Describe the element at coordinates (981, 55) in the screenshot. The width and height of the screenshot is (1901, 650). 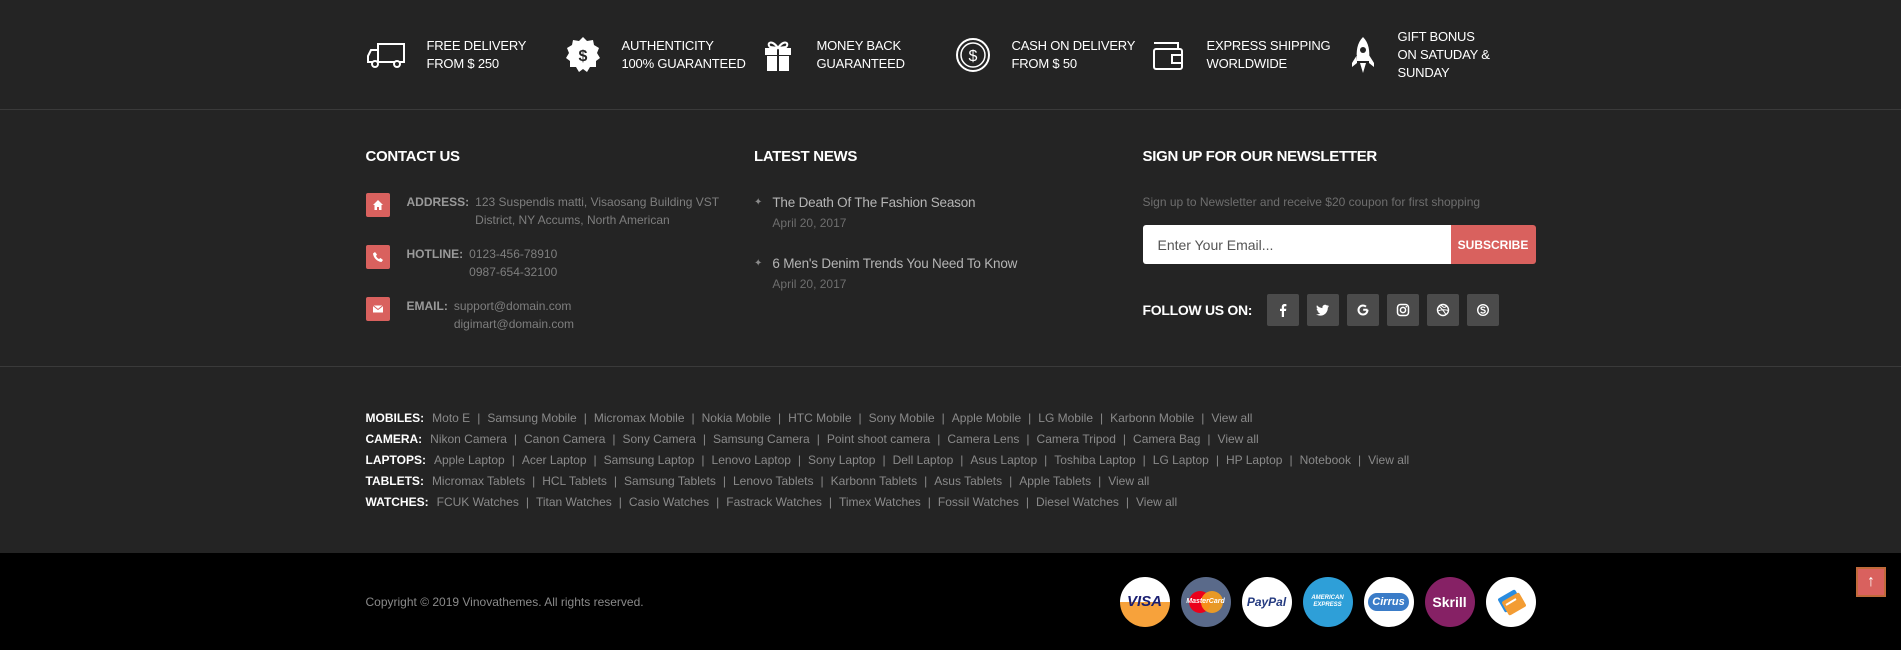
I see `dollar-circle-icon: $` at that location.